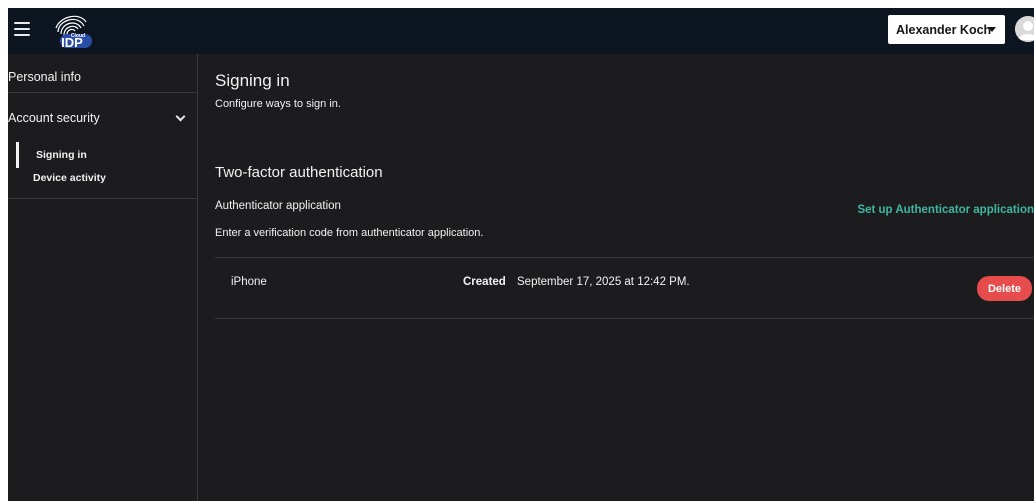 This screenshot has height=501, width=1034. What do you see at coordinates (992, 29) in the screenshot?
I see `caret-down-icon` at bounding box center [992, 29].